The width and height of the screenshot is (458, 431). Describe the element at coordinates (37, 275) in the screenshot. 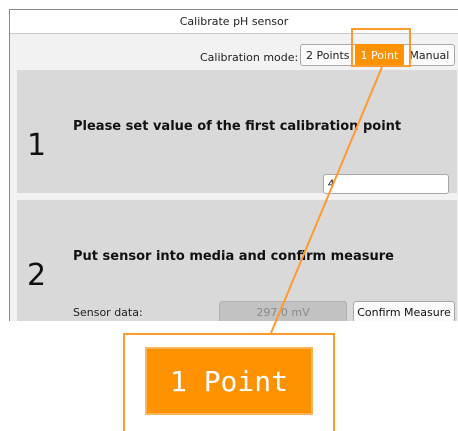

I see `step-2-number: 2` at that location.